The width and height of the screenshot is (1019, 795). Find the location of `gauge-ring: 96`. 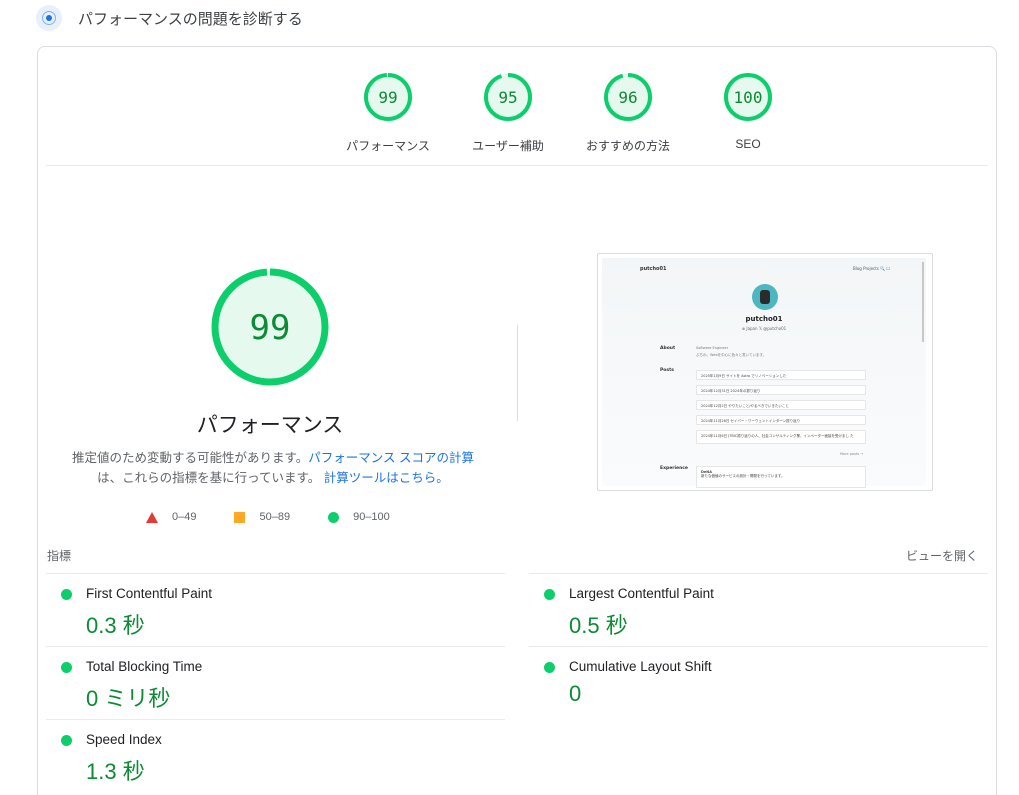

gauge-ring: 96 is located at coordinates (628, 97).